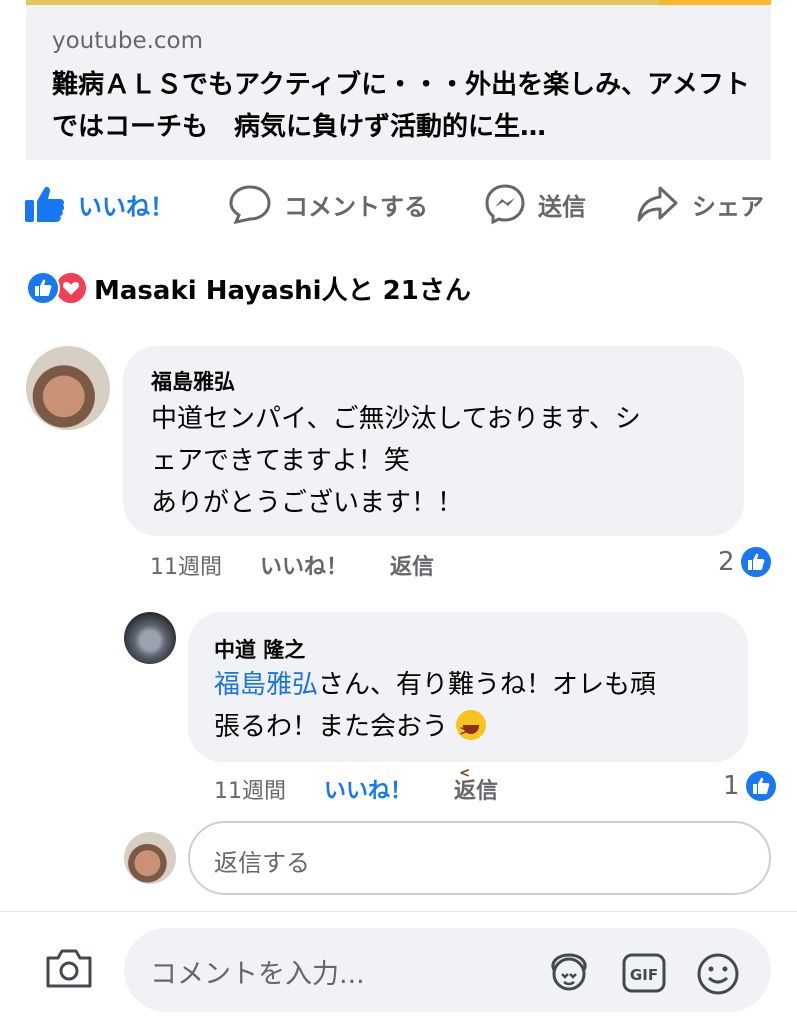  I want to click on send-label: 送信, so click(562, 206).